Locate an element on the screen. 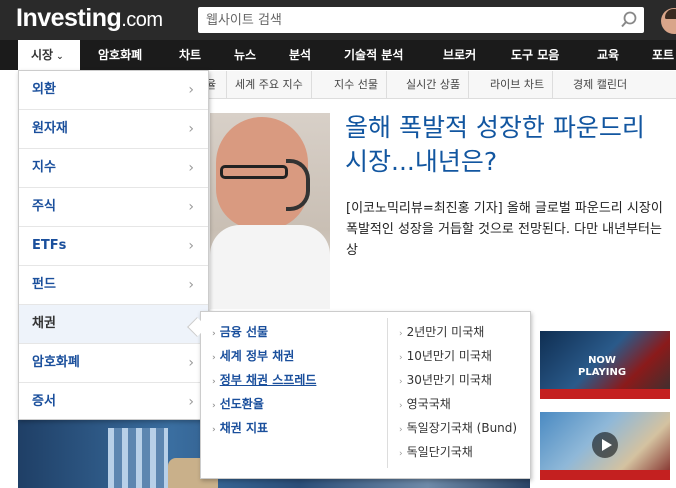 Image resolution: width=676 pixels, height=488 pixels. video-thumbnail is located at coordinates (605, 446).